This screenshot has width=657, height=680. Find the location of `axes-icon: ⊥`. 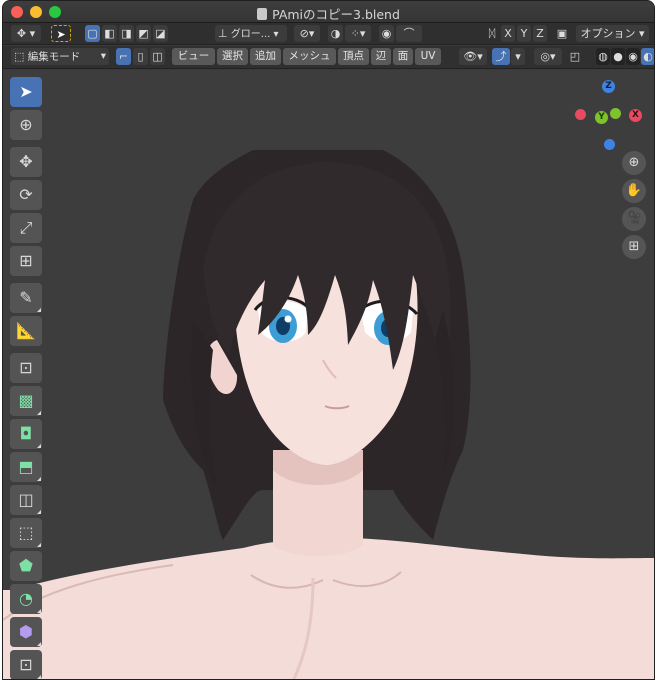

axes-icon: ⊥ is located at coordinates (223, 33).